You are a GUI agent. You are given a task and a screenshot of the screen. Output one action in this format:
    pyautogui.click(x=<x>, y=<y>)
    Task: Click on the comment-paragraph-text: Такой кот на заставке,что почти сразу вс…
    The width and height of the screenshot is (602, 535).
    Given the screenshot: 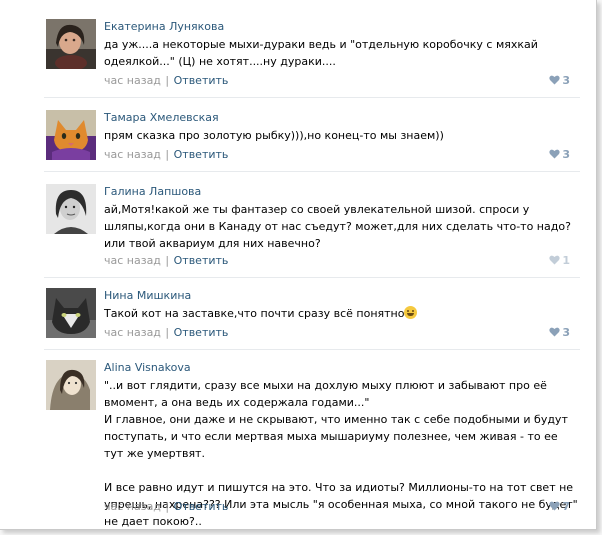 What is the action you would take?
    pyautogui.click(x=254, y=313)
    